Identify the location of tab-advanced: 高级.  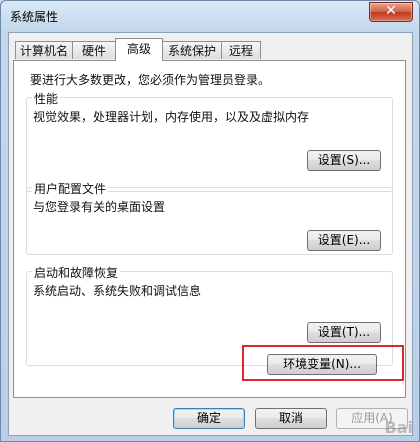
(139, 49).